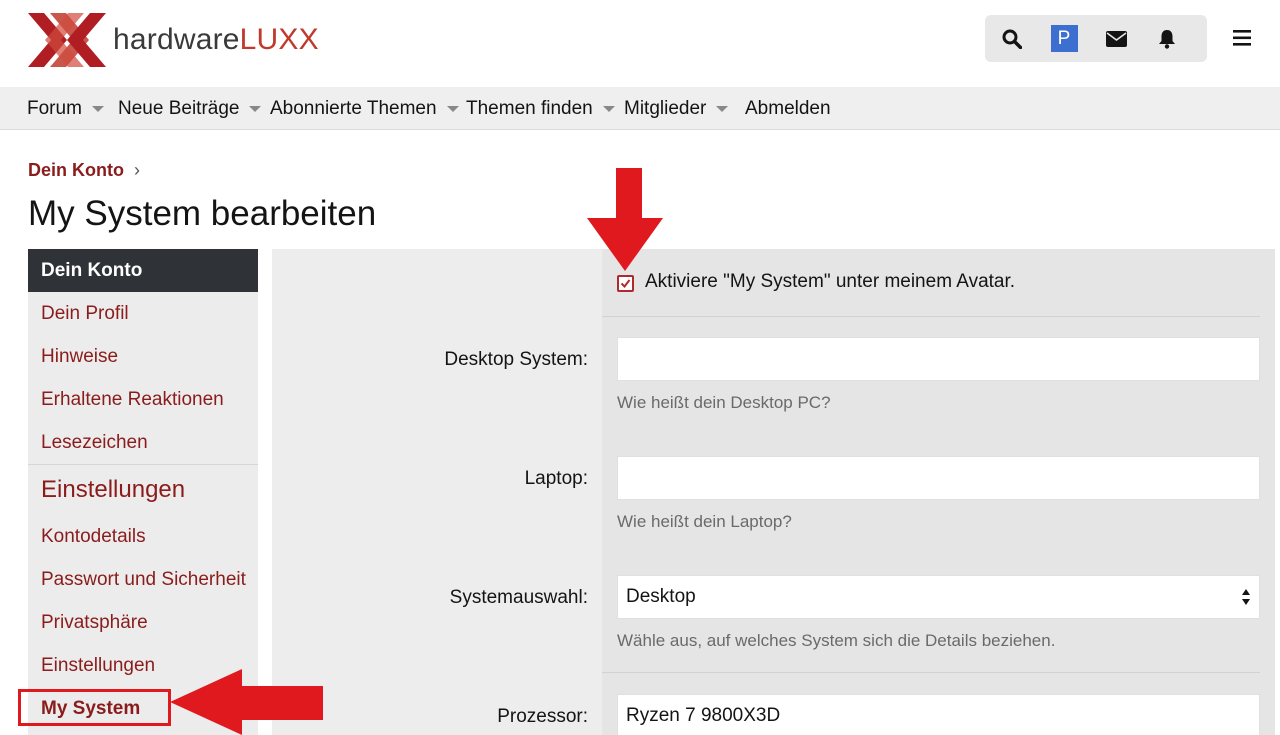 This screenshot has width=1280, height=735. Describe the element at coordinates (938, 714) in the screenshot. I see `processor-input: Ryzen 7 9800X3D` at that location.